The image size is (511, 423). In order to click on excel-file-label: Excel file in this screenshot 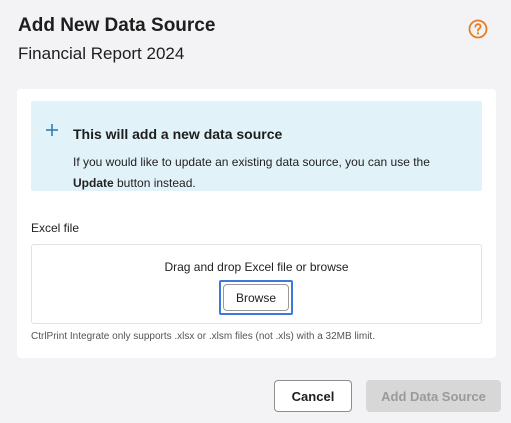, I will do `click(55, 228)`.